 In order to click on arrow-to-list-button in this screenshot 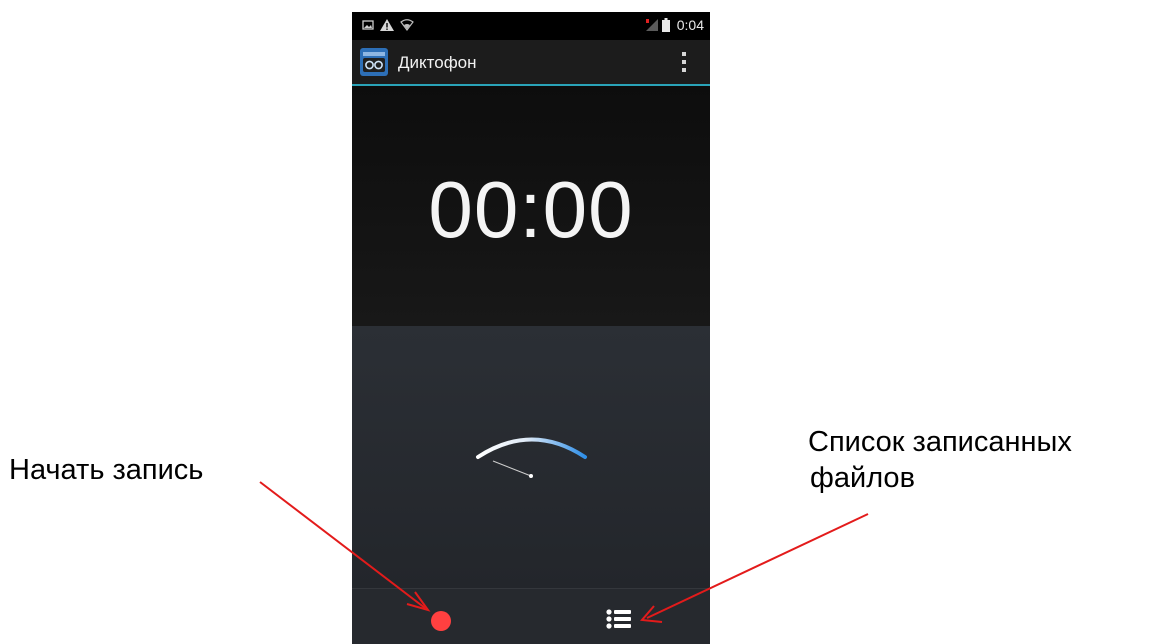, I will do `click(754, 568)`.